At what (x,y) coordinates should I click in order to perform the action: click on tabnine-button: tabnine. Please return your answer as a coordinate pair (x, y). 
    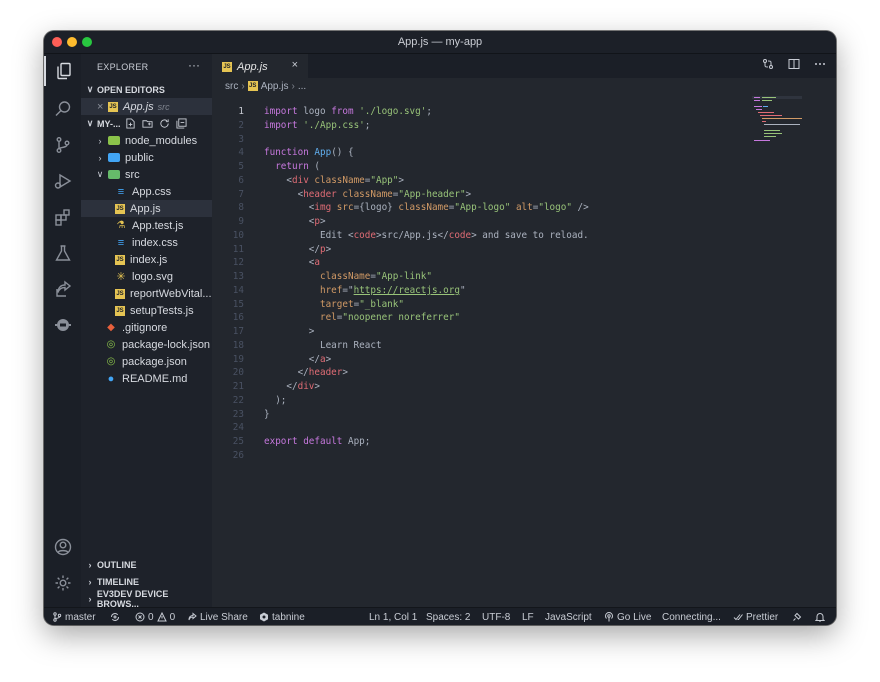
    Looking at the image, I should click on (282, 616).